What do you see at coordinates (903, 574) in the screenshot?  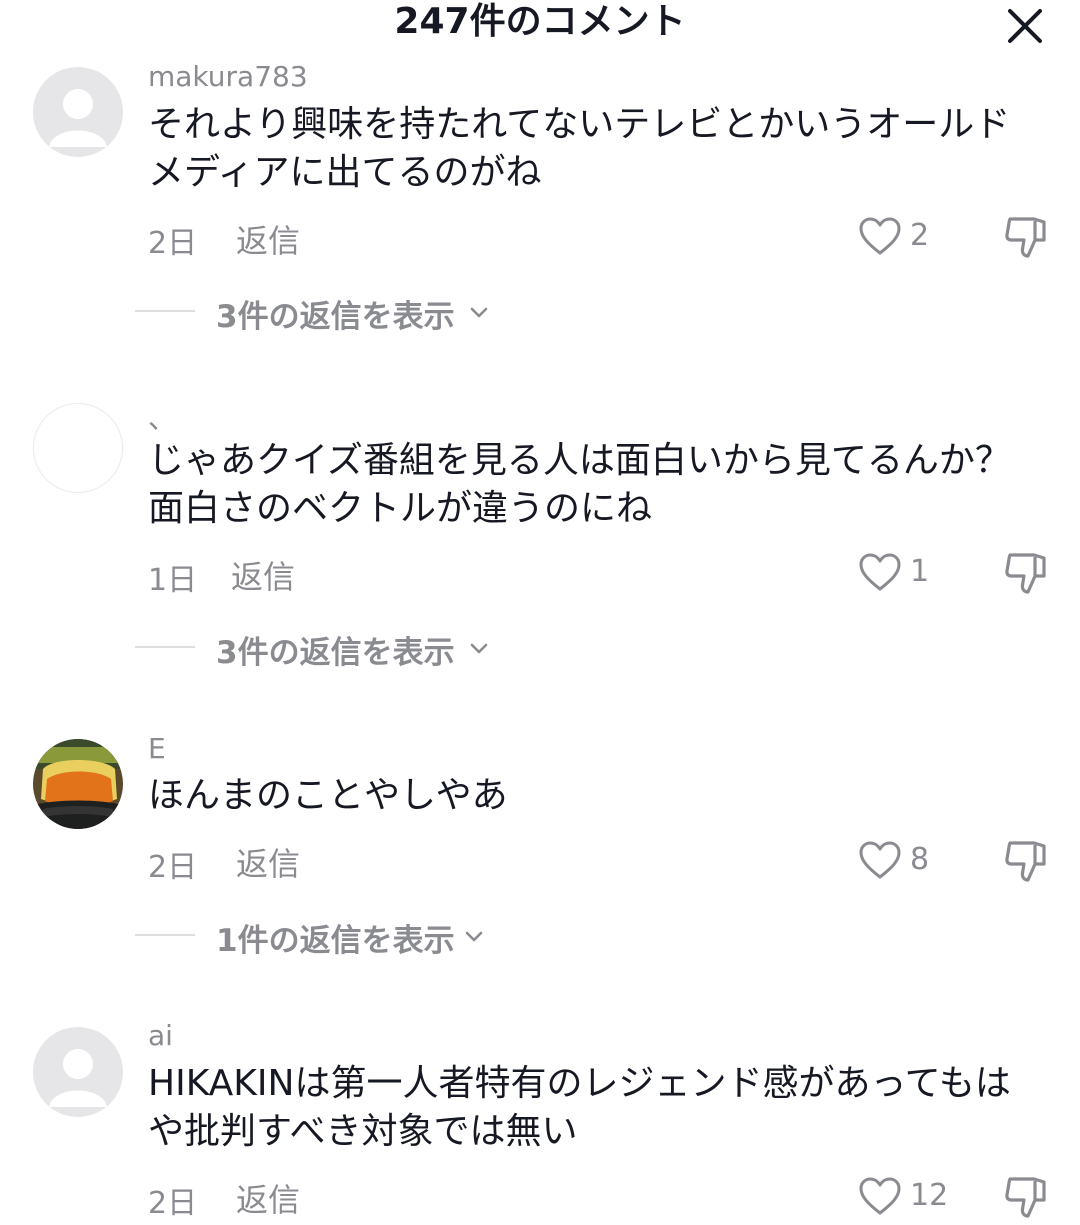 I see `like-button: 1` at bounding box center [903, 574].